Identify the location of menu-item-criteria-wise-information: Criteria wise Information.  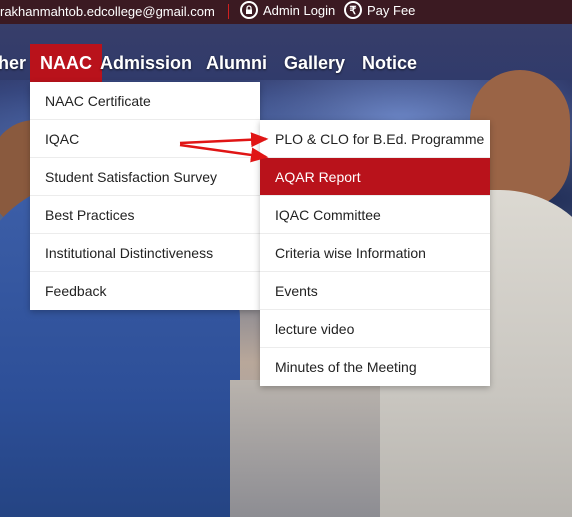
(375, 253).